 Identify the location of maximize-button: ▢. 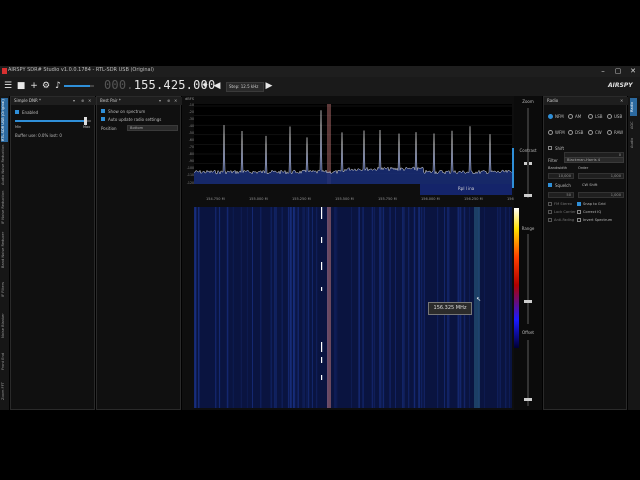
(618, 71).